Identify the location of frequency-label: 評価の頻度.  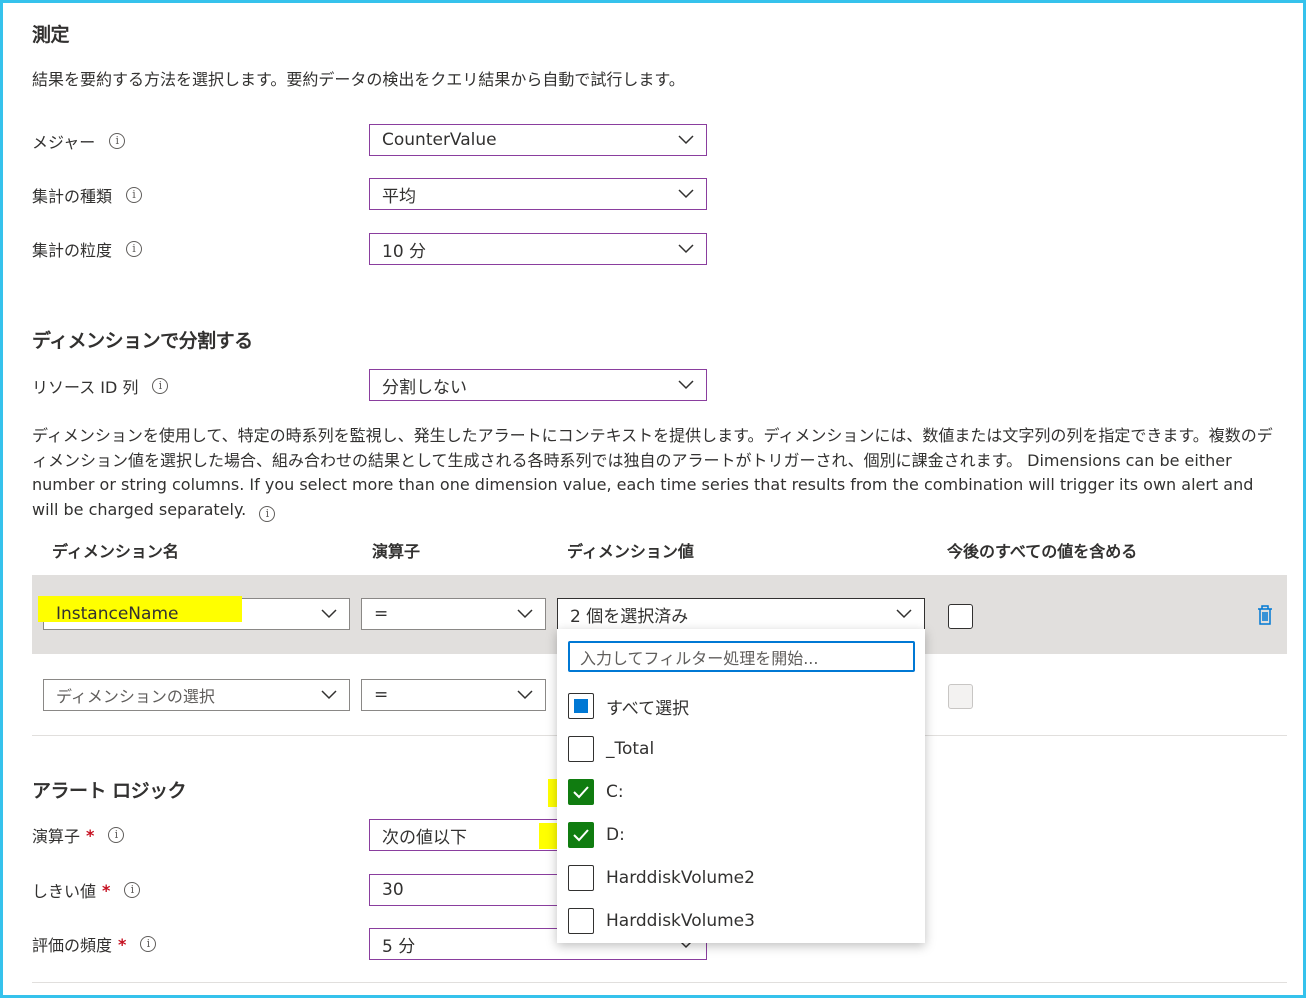
(72, 945).